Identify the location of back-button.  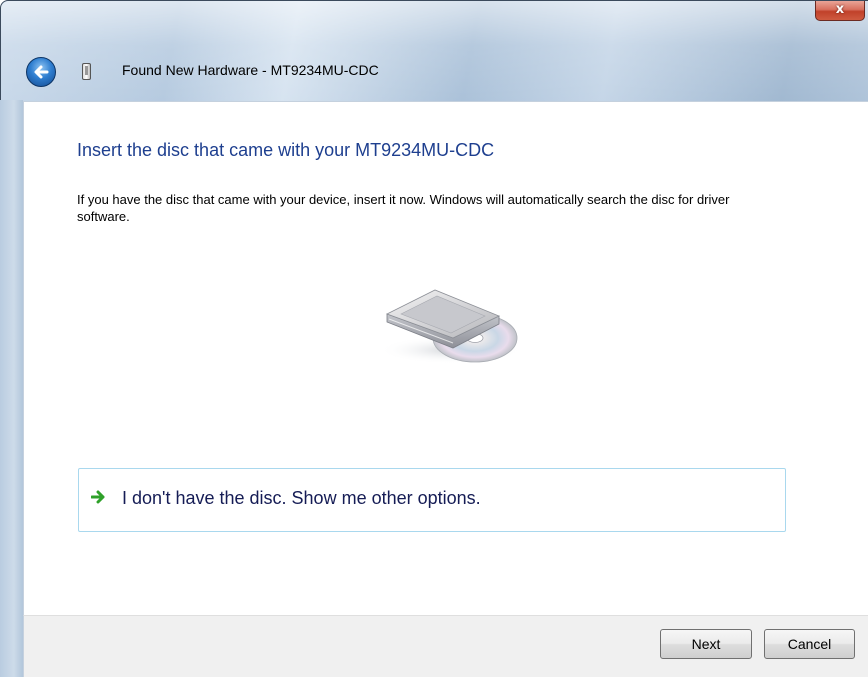
(41, 72).